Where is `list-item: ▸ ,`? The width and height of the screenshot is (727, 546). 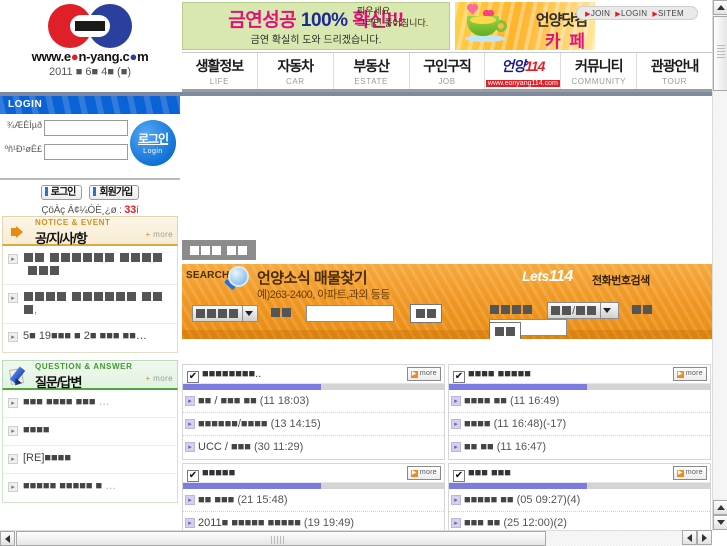
list-item: ▸ , is located at coordinates (90, 304).